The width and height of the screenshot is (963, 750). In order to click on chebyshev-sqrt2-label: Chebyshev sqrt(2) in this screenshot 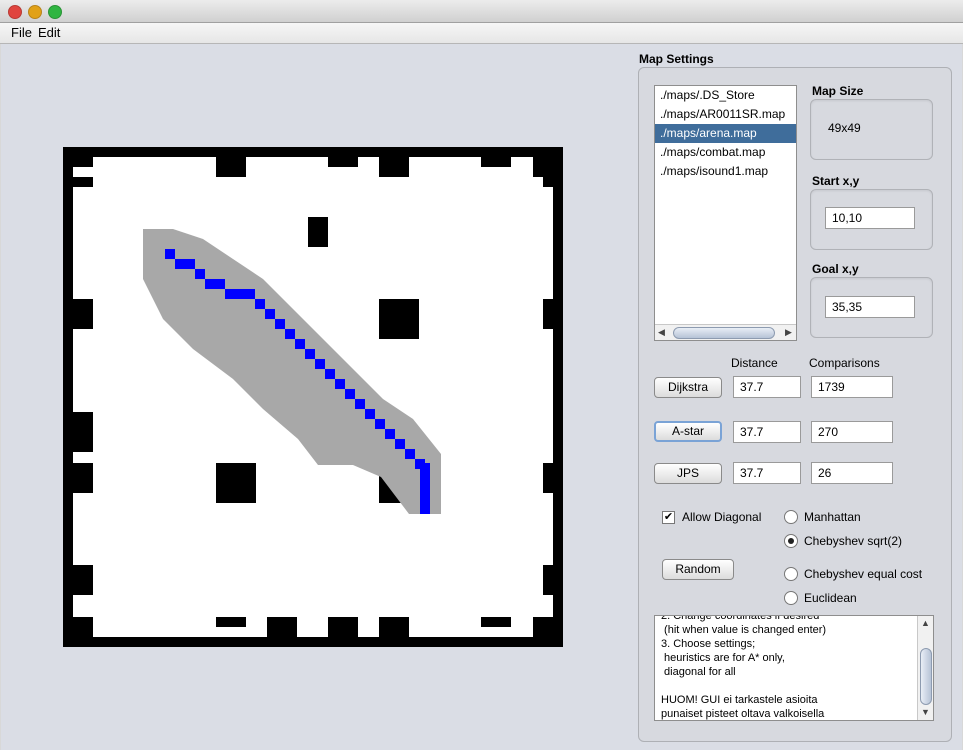, I will do `click(853, 541)`.